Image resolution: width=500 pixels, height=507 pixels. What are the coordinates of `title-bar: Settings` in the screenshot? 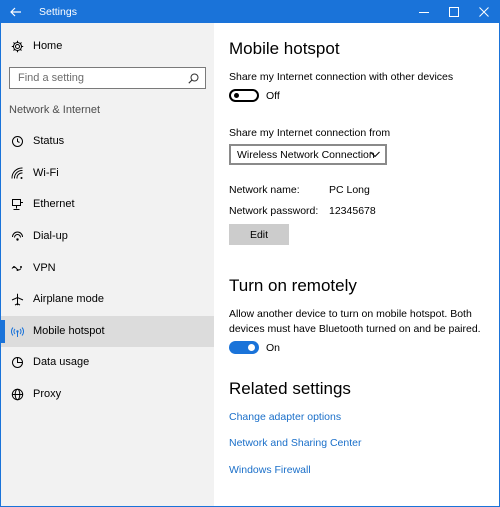 It's located at (250, 12).